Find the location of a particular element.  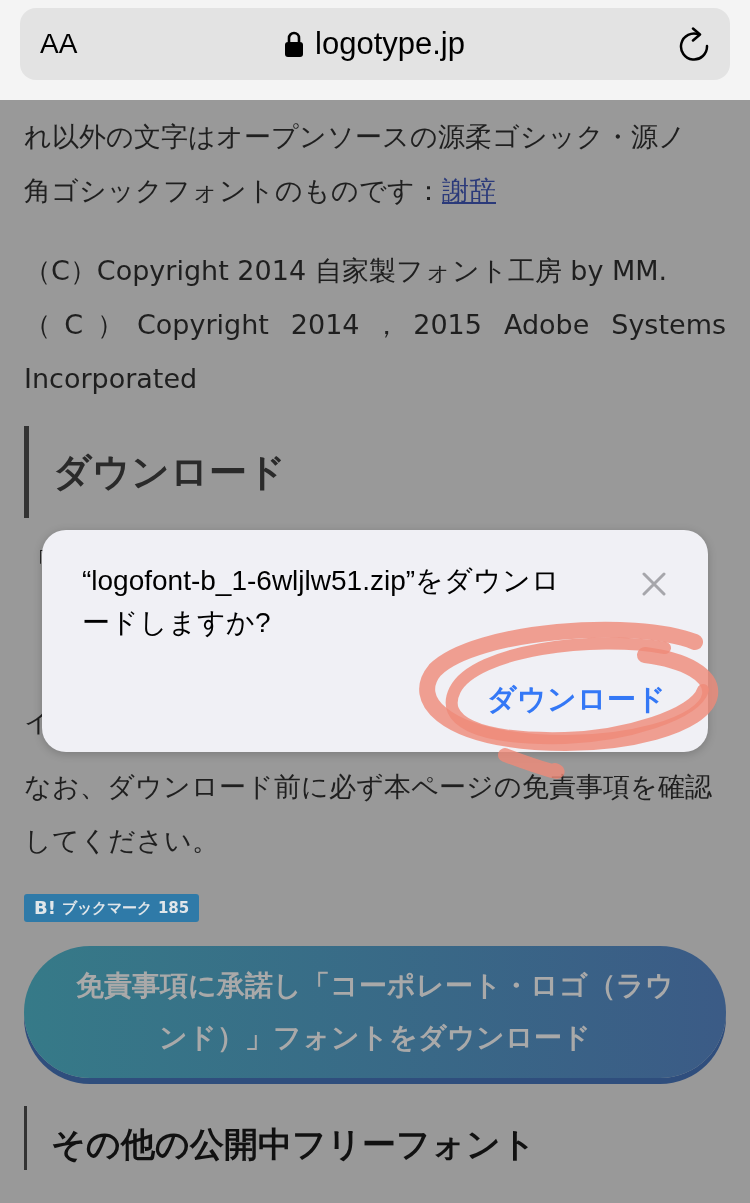

notice-text: なお、ダウンロード前に必ず本ページの免責事項を確認してください。 is located at coordinates (368, 814).